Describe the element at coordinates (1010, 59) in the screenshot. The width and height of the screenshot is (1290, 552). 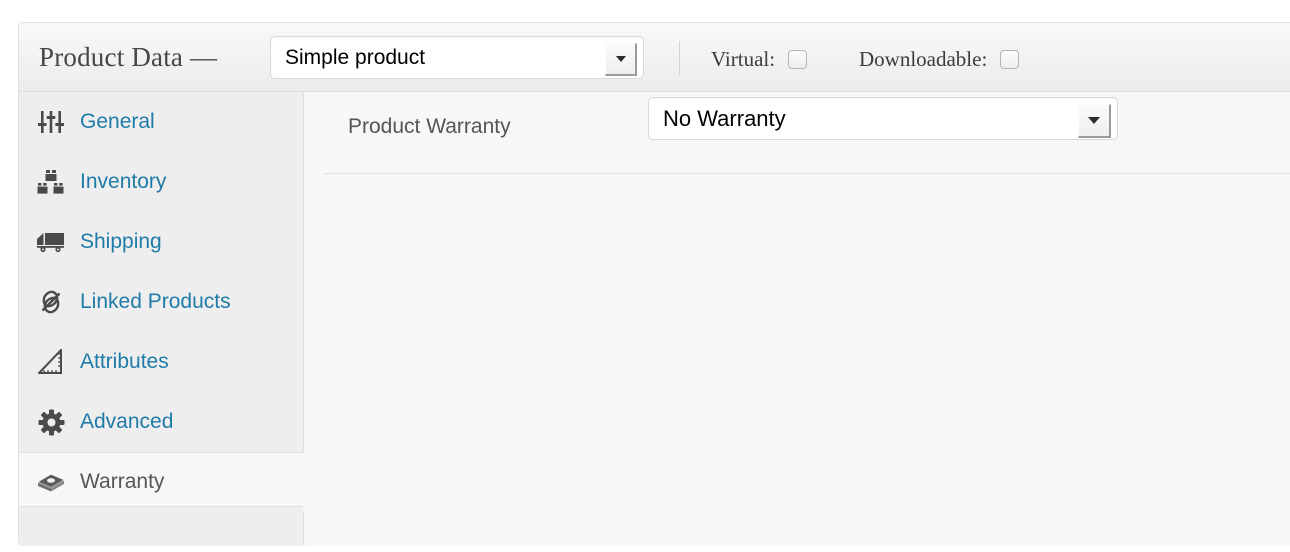
I see `downloadable-checkbox` at that location.